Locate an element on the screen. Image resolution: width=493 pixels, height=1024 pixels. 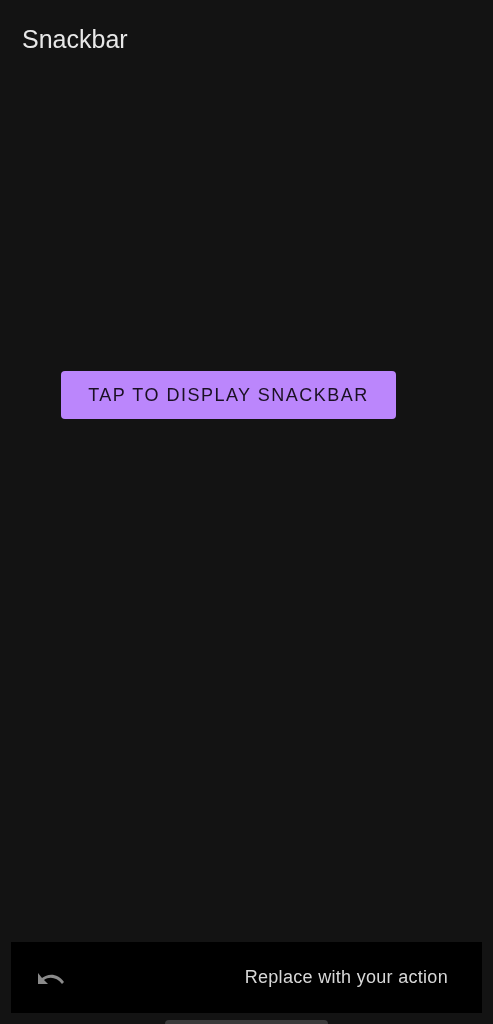
snackbar-message: Replace with your action is located at coordinates (346, 977).